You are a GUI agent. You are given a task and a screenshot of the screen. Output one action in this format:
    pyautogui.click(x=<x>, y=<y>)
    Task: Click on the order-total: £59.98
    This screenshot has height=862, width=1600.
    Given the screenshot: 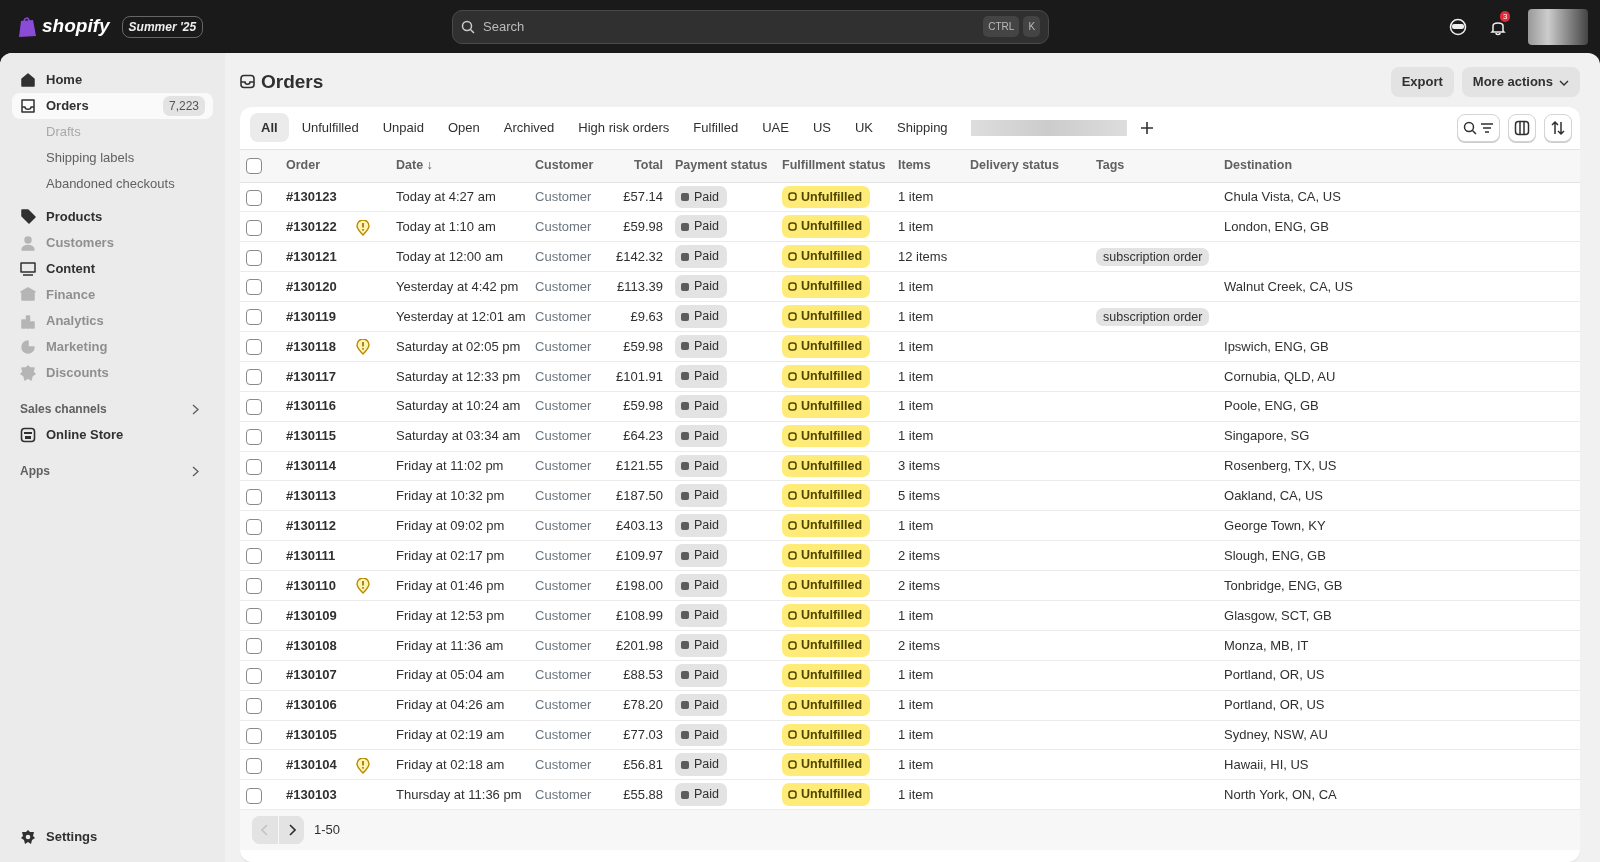 What is the action you would take?
    pyautogui.click(x=643, y=406)
    